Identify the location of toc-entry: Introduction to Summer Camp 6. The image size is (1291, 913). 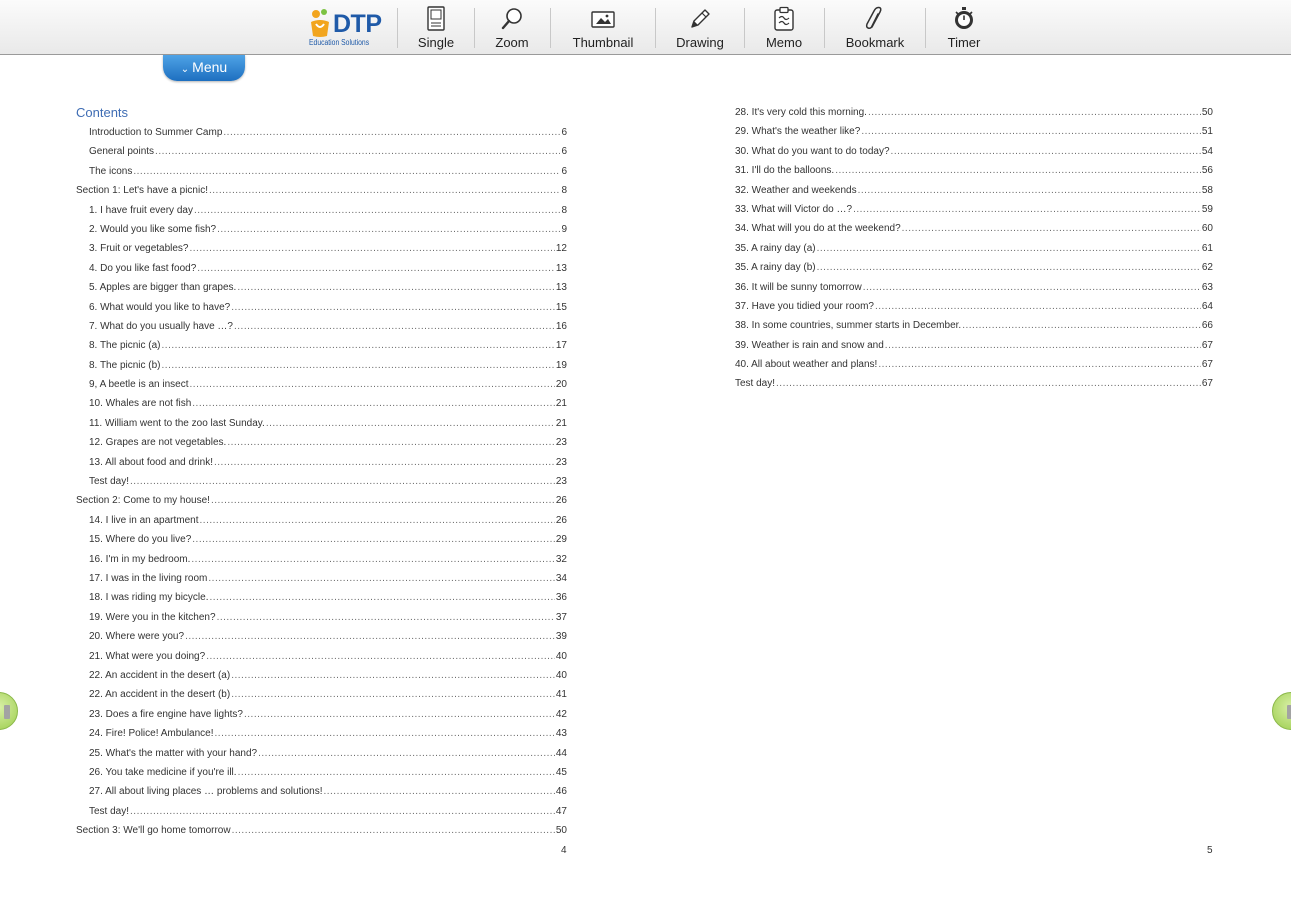
(321, 132).